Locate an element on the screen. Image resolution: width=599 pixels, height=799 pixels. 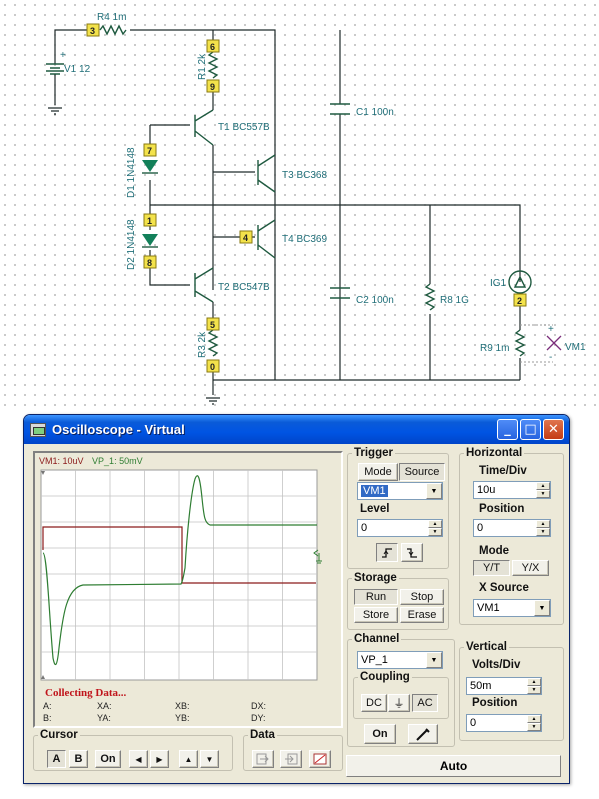
capacitor-c1 is located at coordinates (340, 109).